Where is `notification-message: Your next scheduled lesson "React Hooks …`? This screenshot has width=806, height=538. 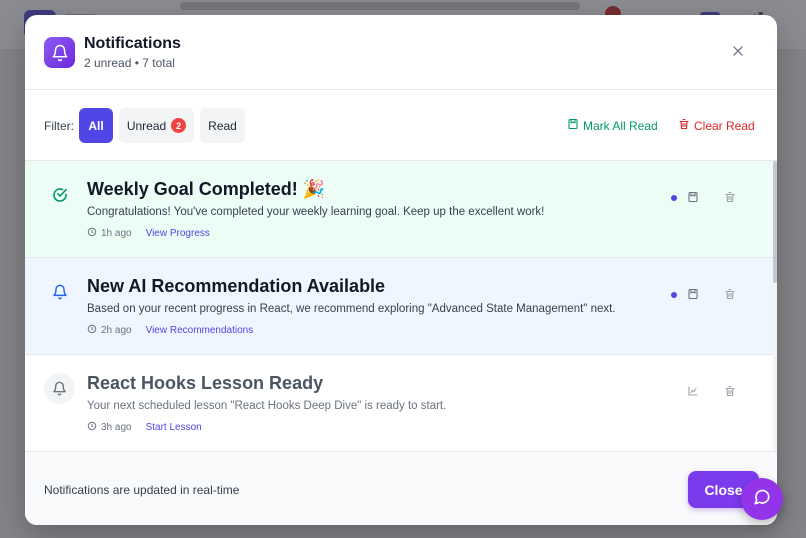 notification-message: Your next scheduled lesson "React Hooks … is located at coordinates (267, 406).